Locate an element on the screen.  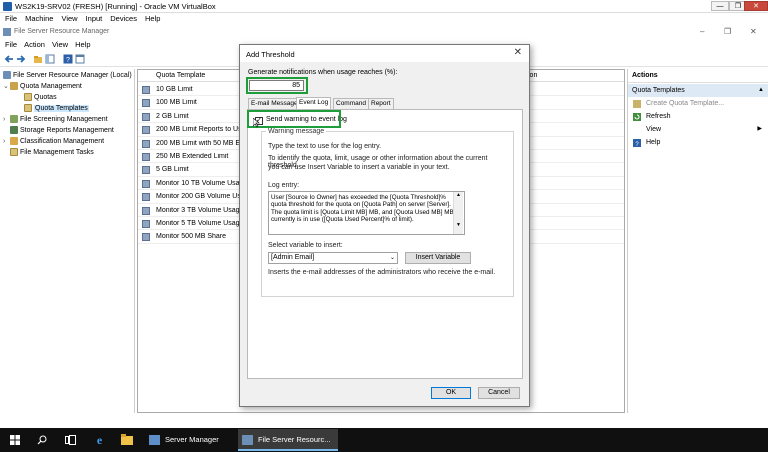
app-restore-button: ❐ is located at coordinates (727, 31).